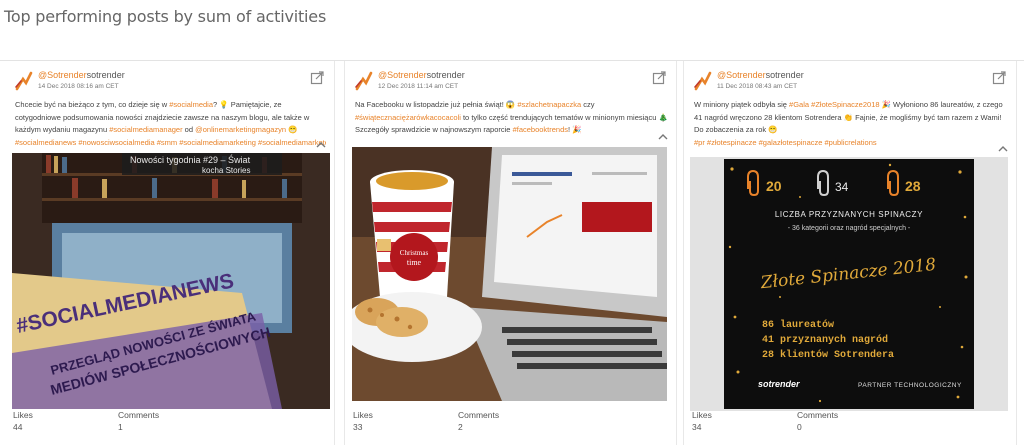 This screenshot has width=1024, height=445. Describe the element at coordinates (697, 427) in the screenshot. I see `likes-count: 34` at that location.